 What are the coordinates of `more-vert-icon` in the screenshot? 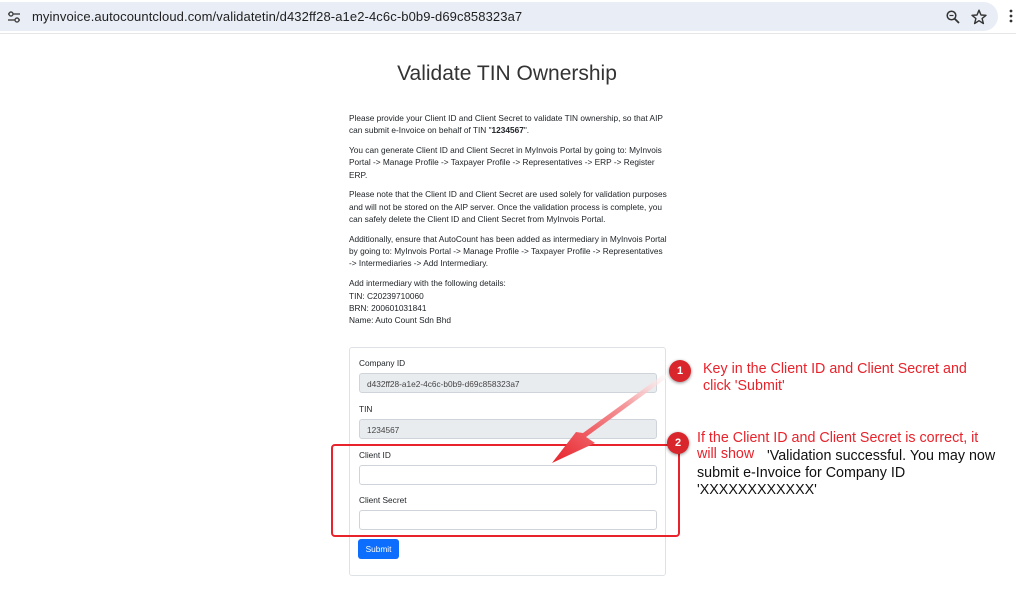 It's located at (1011, 16).